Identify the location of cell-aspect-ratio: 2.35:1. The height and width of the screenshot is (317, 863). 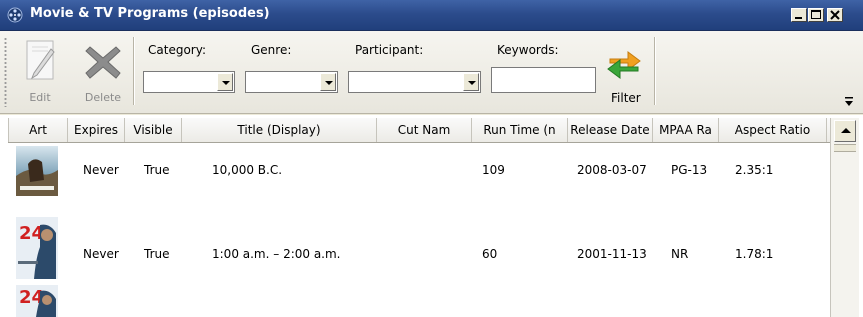
(754, 170).